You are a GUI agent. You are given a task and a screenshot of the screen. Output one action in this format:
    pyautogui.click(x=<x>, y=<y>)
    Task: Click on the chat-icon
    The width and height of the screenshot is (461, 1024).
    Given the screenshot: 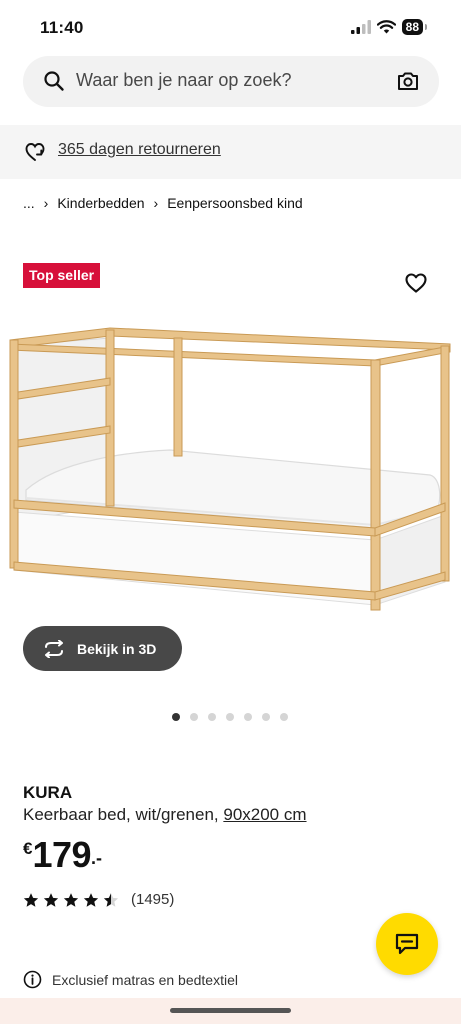 What is the action you would take?
    pyautogui.click(x=407, y=944)
    